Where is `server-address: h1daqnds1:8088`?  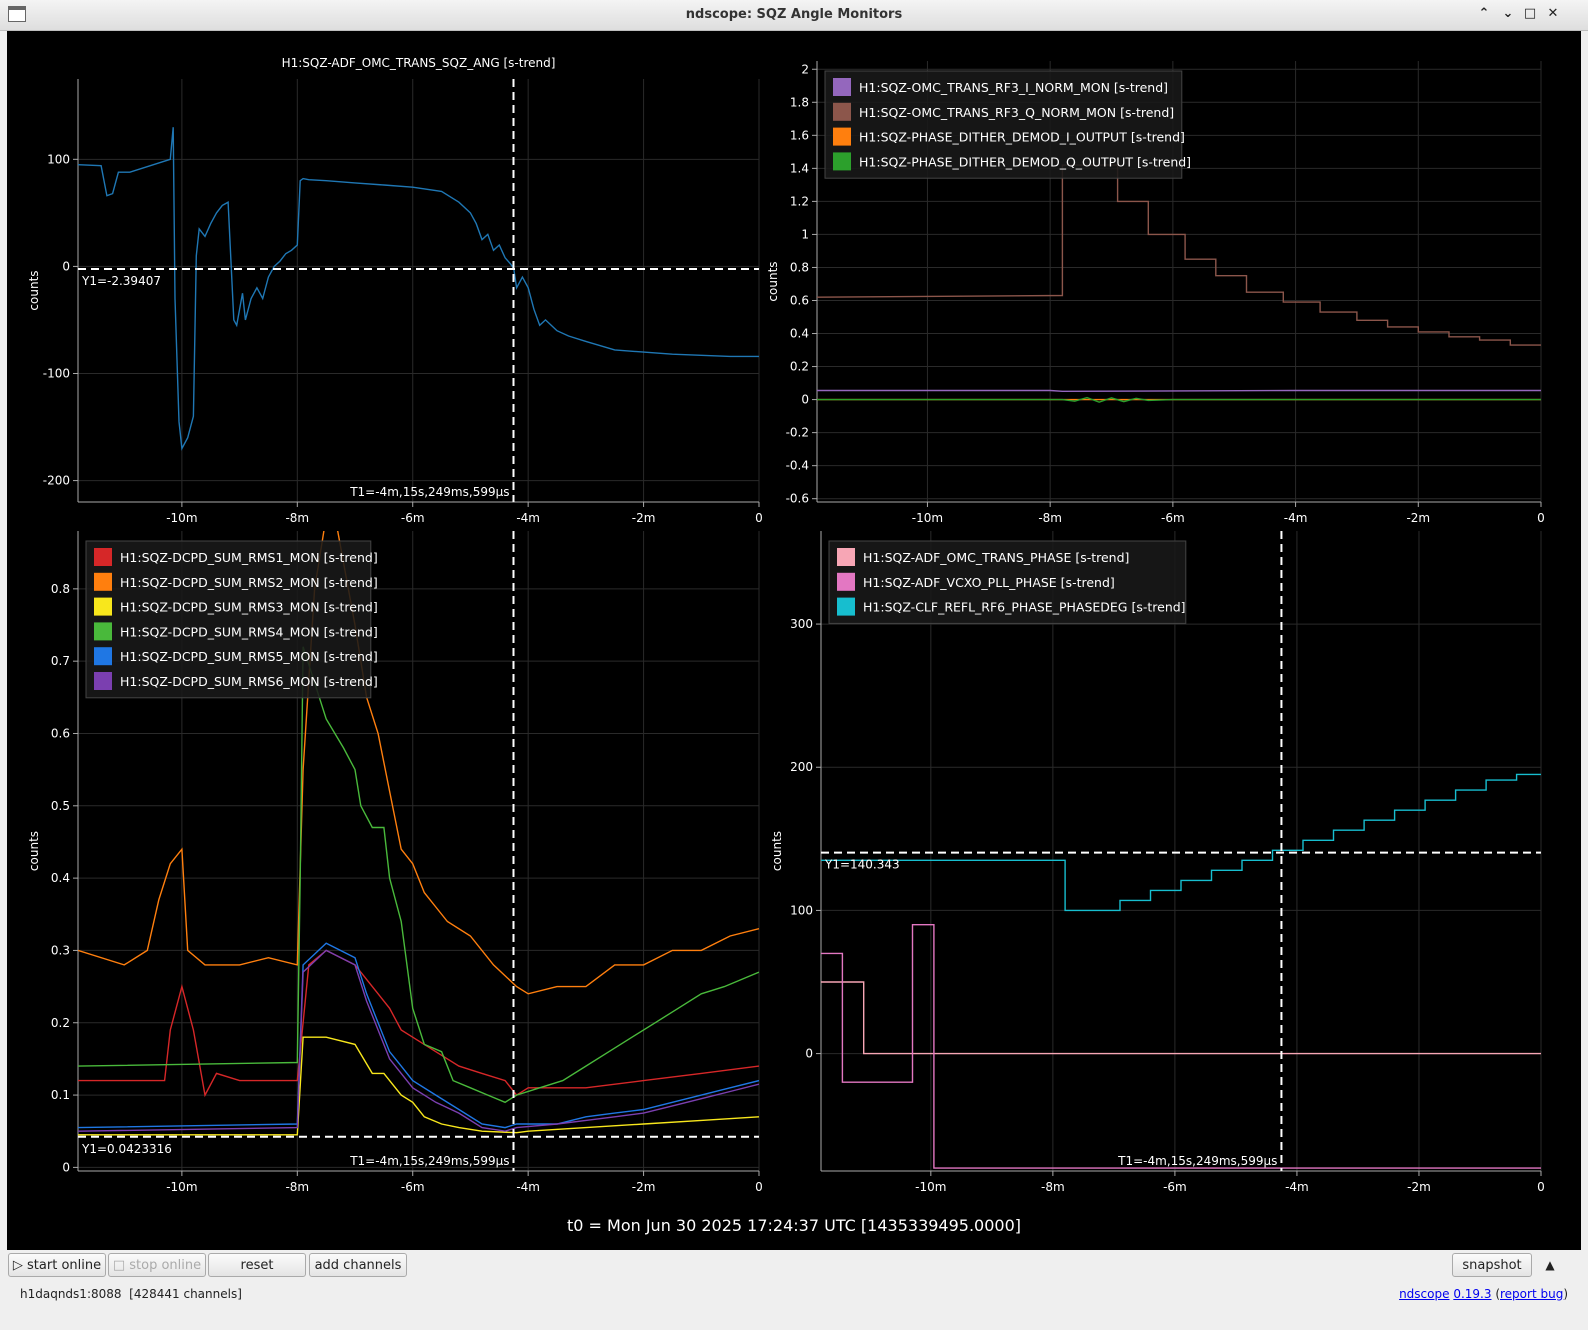 server-address: h1daqnds1:8088 is located at coordinates (71, 1294).